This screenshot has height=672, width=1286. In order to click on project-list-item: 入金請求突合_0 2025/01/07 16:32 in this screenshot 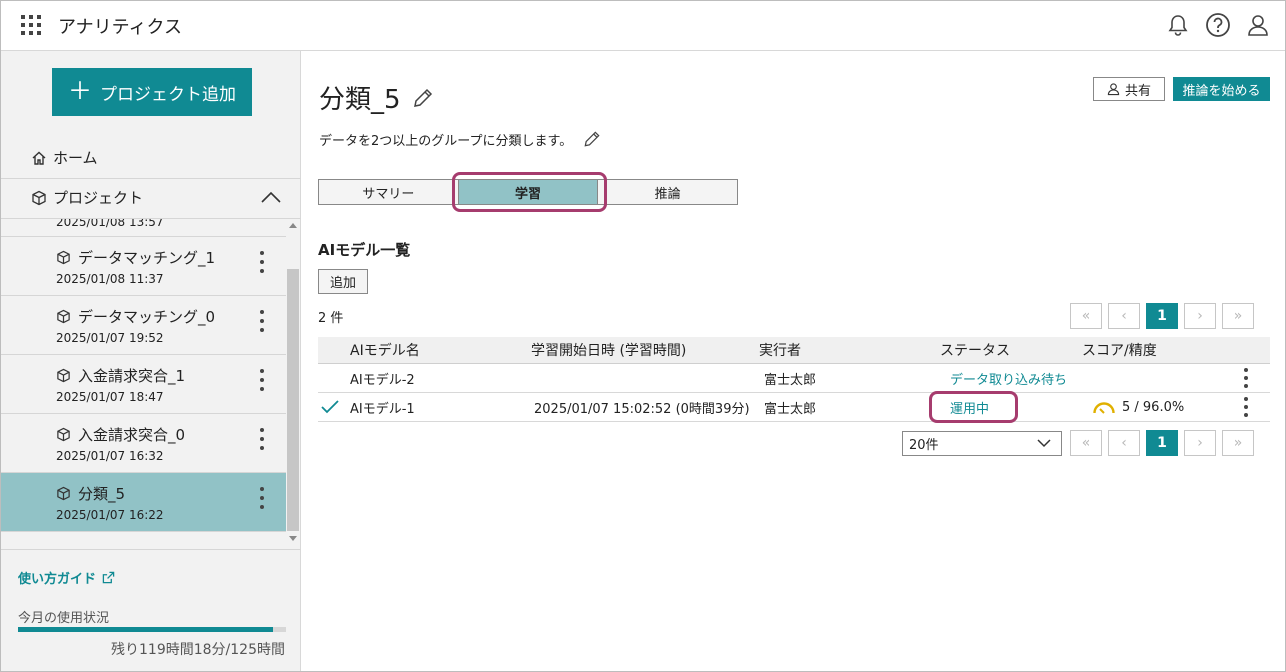, I will do `click(143, 443)`.